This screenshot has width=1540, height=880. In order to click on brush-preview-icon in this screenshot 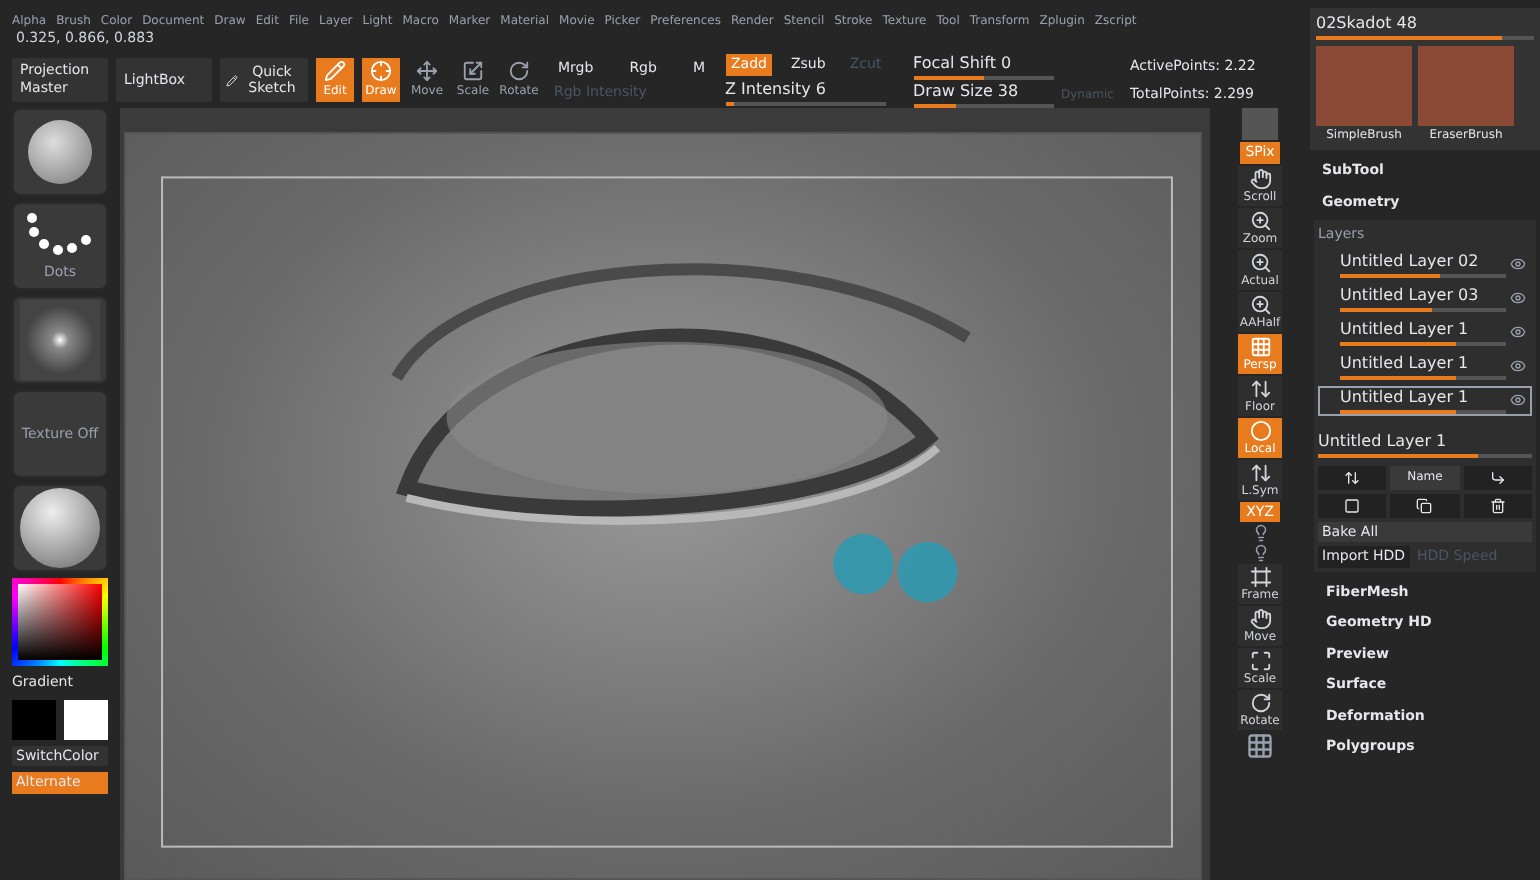, I will do `click(60, 152)`.